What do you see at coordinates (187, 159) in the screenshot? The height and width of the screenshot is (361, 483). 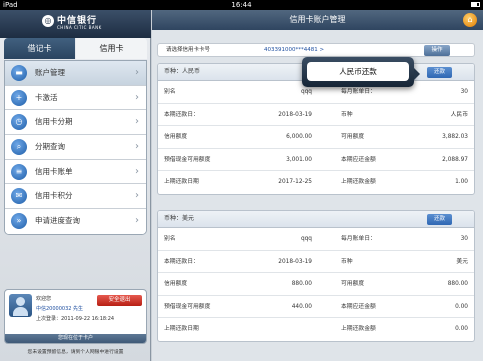 I see `row-label: 预借现金可用额度` at bounding box center [187, 159].